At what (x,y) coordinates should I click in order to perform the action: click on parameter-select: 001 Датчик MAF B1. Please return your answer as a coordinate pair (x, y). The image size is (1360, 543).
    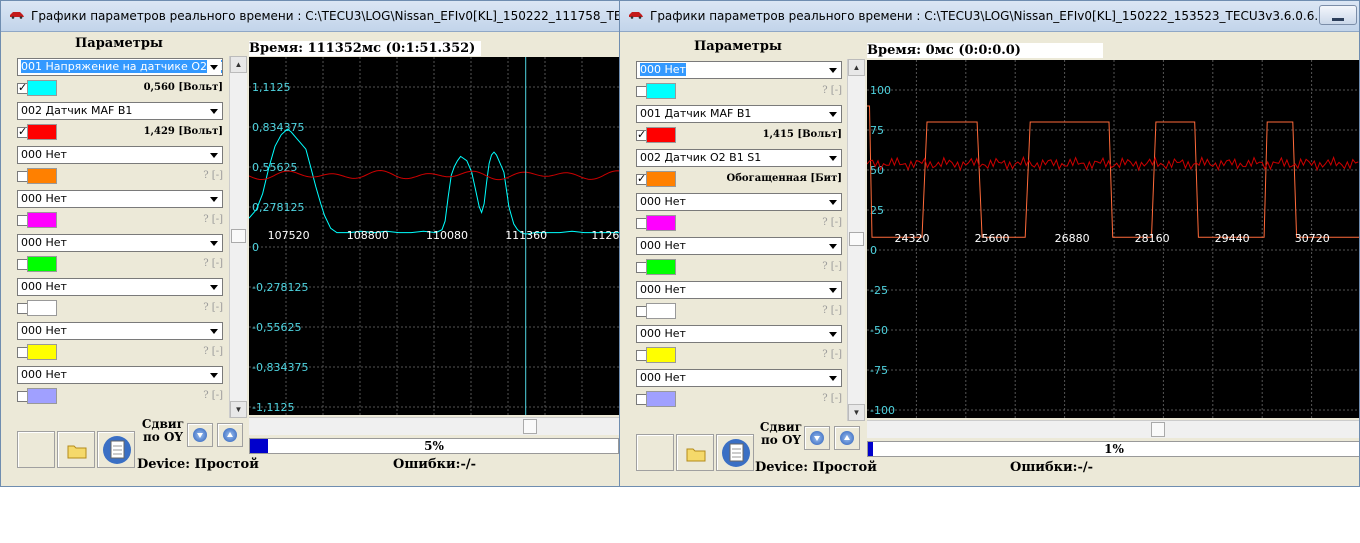
    Looking at the image, I should click on (739, 114).